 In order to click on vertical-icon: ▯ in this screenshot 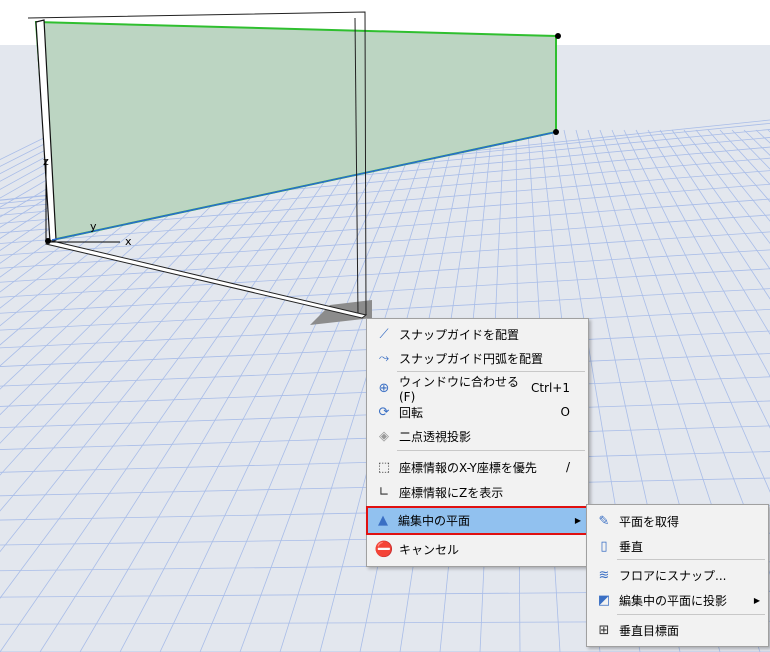, I will do `click(604, 546)`.